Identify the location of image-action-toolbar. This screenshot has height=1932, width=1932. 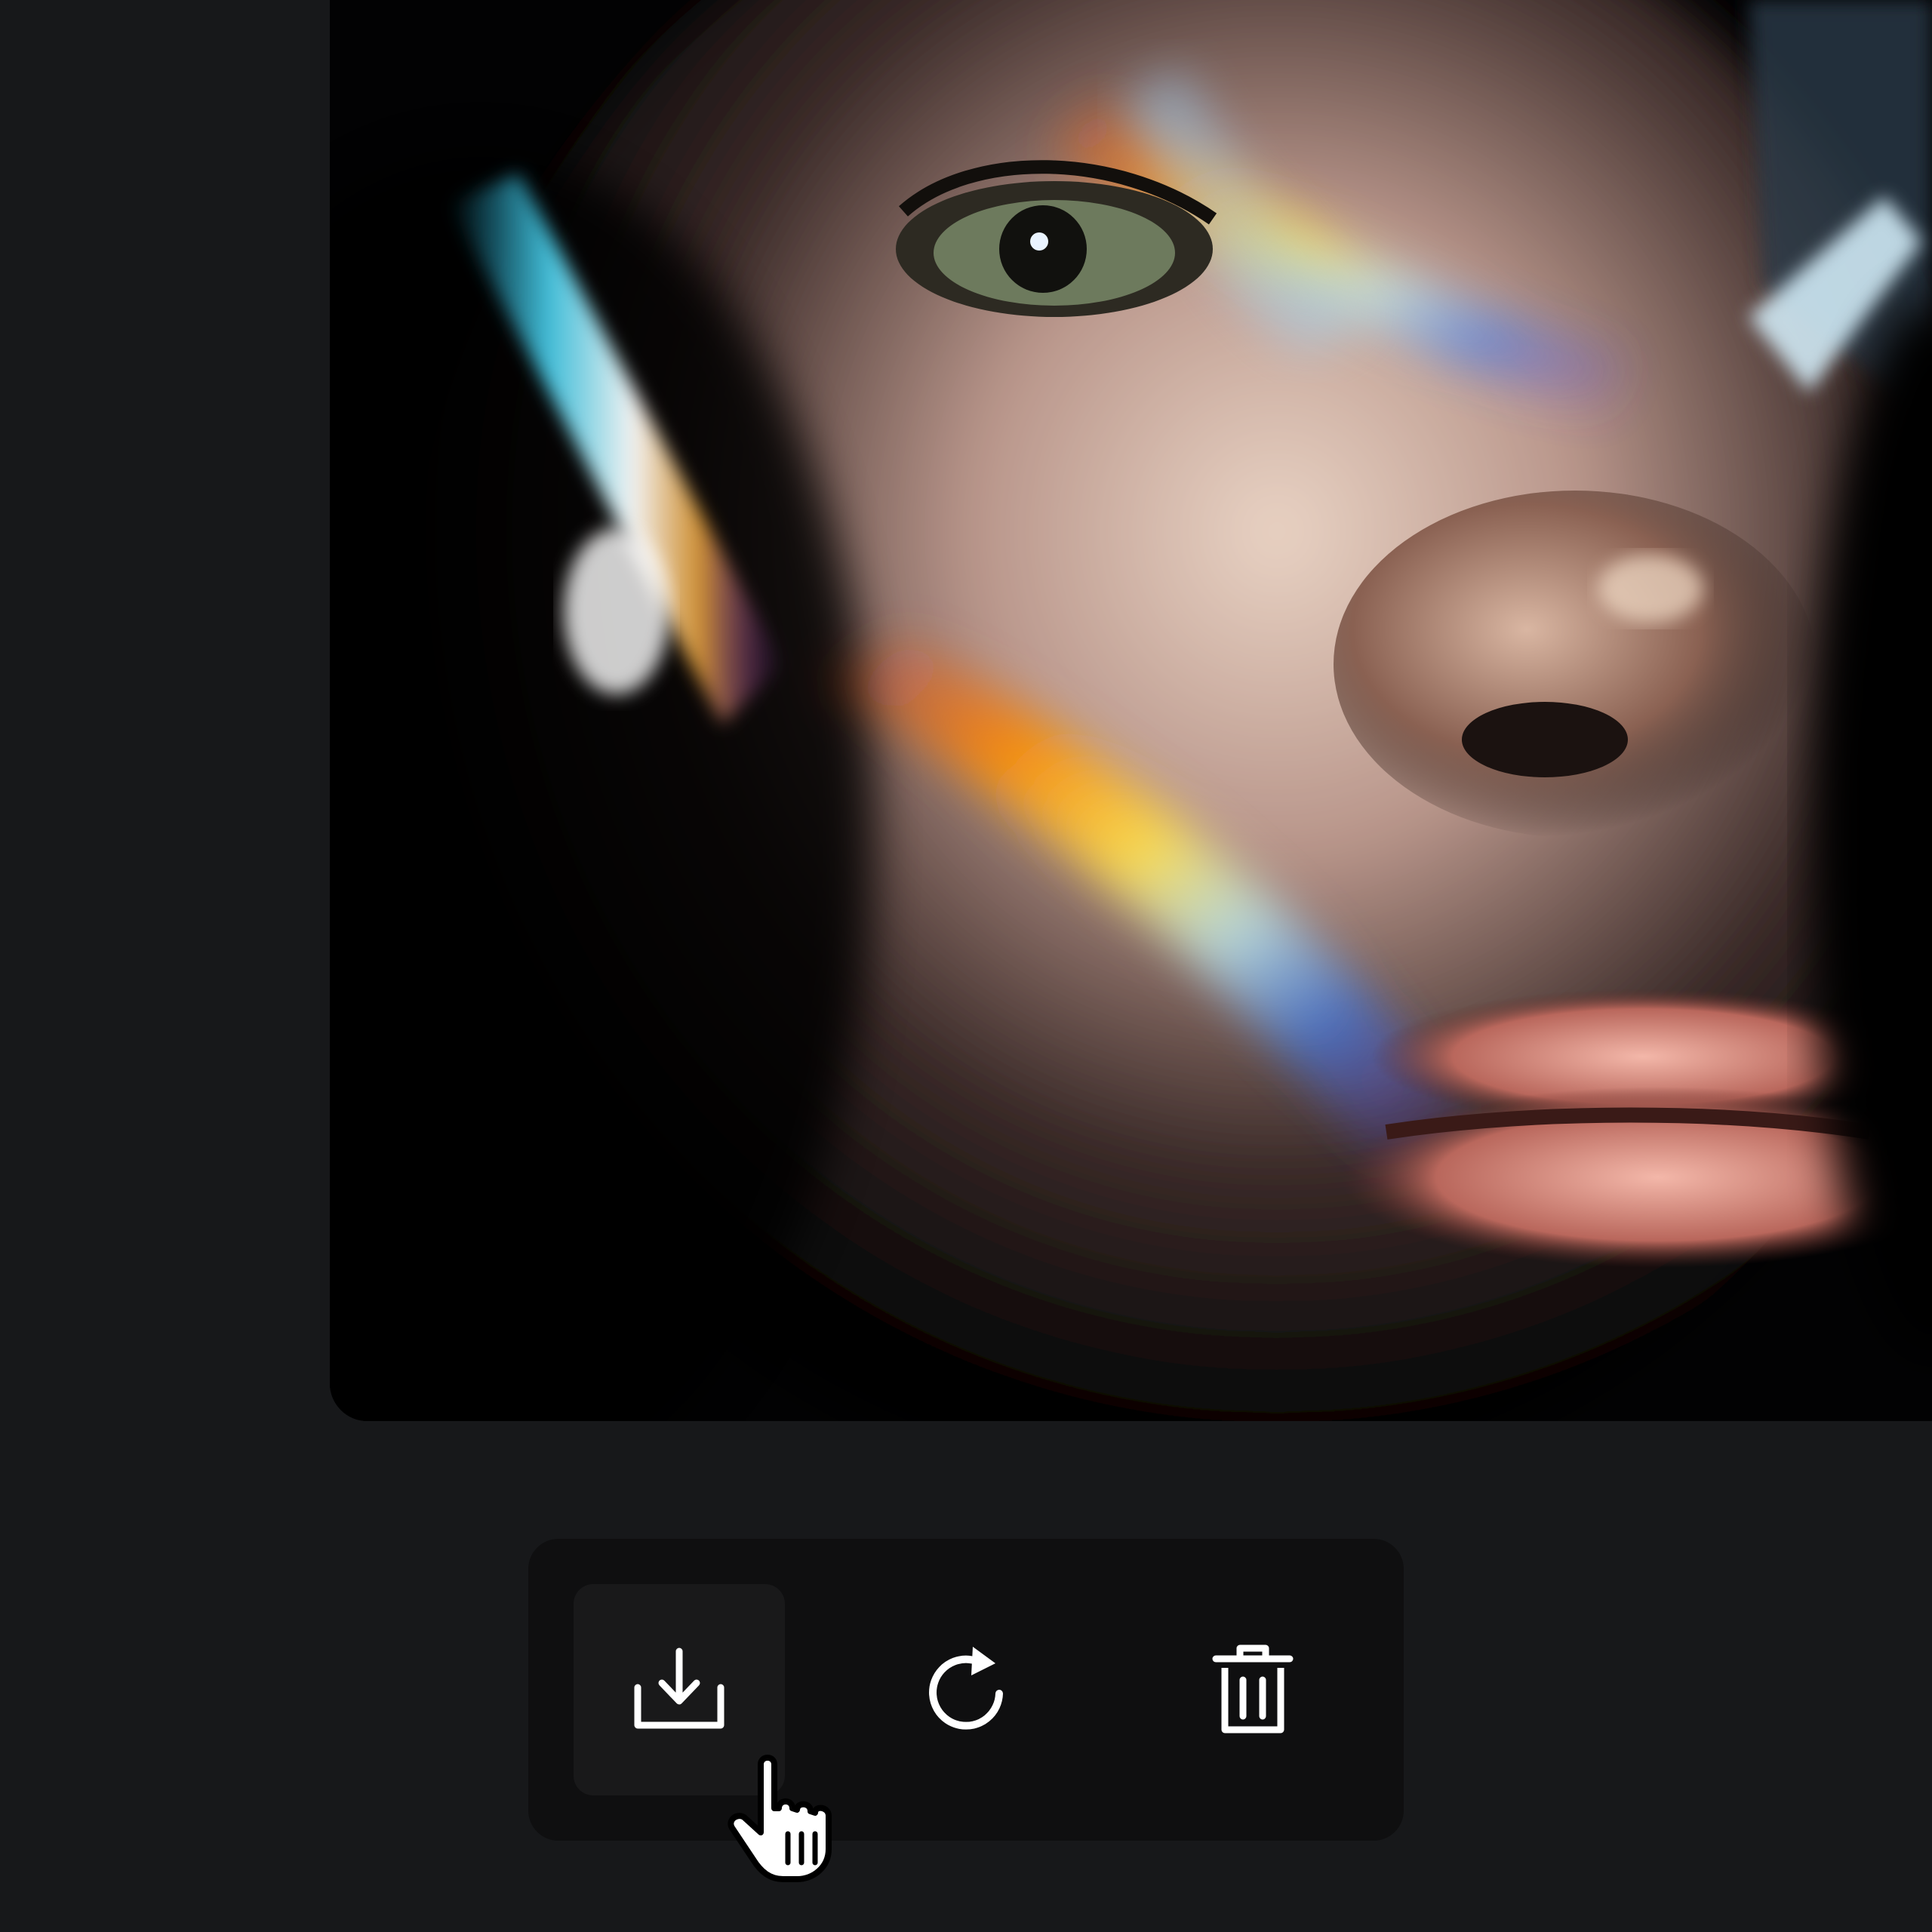
(966, 1690).